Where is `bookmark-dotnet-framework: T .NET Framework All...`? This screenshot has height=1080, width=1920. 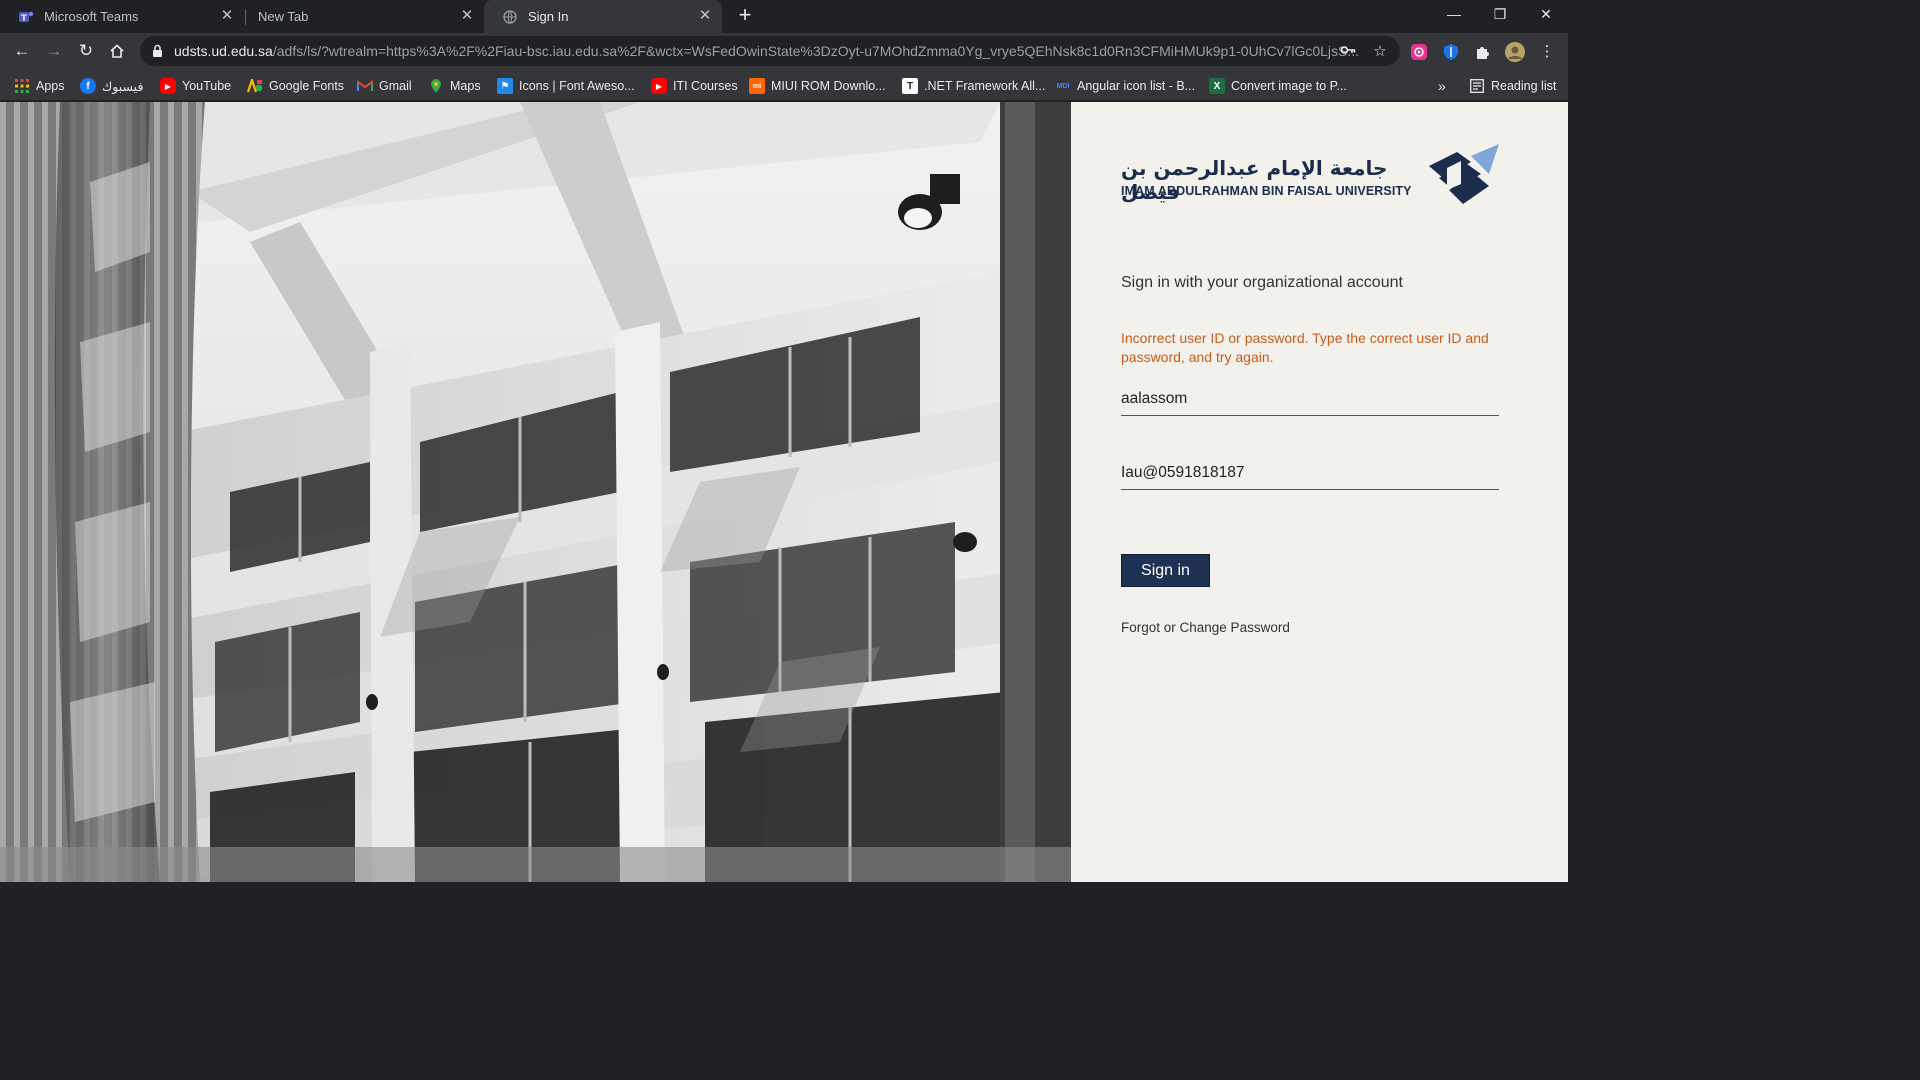 bookmark-dotnet-framework: T .NET Framework All... is located at coordinates (973, 86).